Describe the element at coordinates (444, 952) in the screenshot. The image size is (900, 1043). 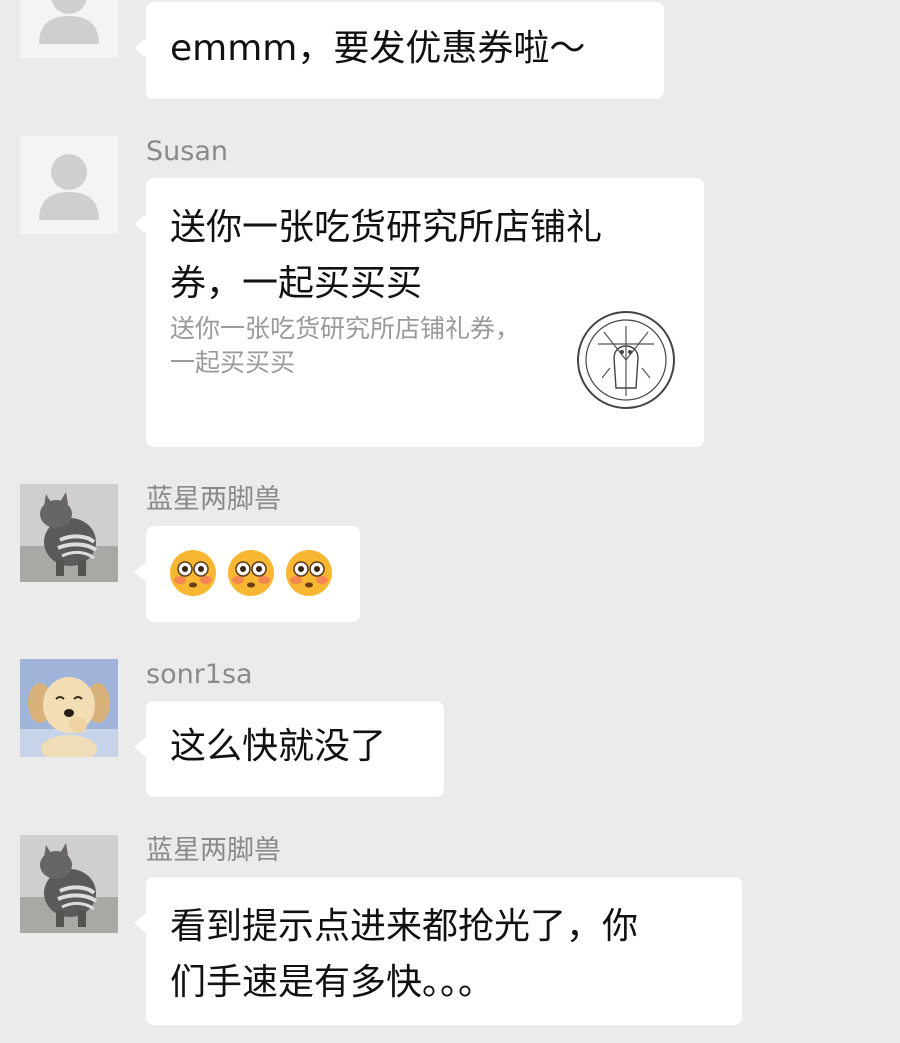
I see `message-text: 看到提示点进来都抢光了，你 们手速是有多快。。。` at that location.